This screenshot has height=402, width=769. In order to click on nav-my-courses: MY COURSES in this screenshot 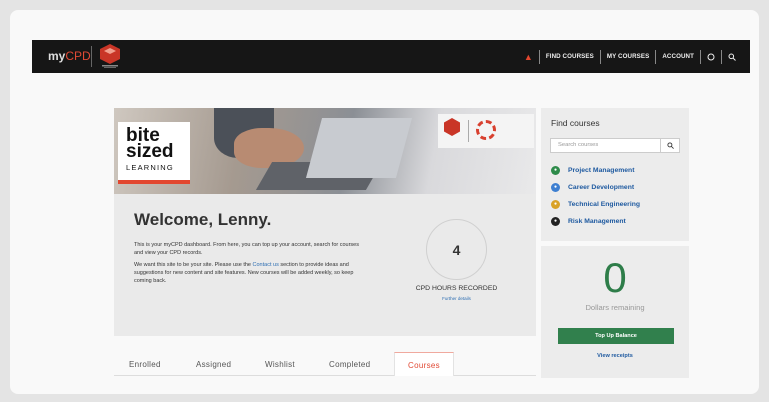, I will do `click(627, 56)`.